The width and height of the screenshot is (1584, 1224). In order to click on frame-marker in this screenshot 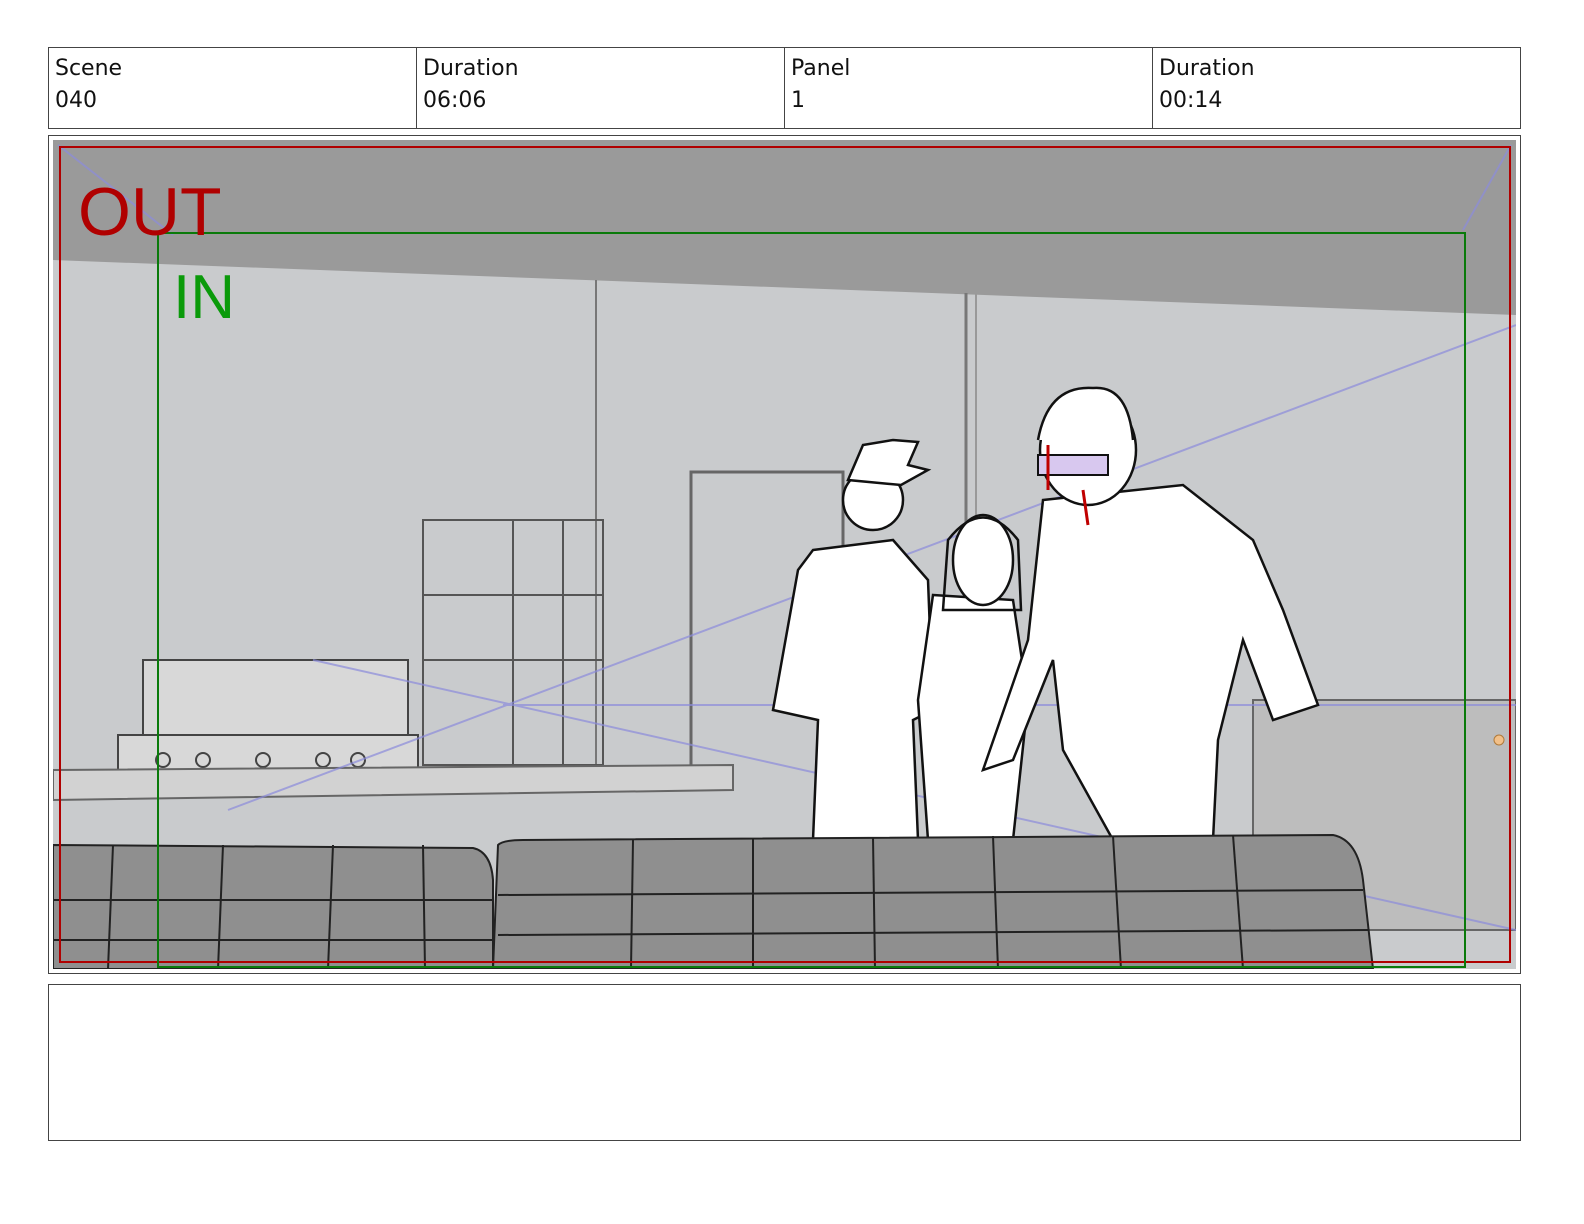, I will do `click(1499, 740)`.